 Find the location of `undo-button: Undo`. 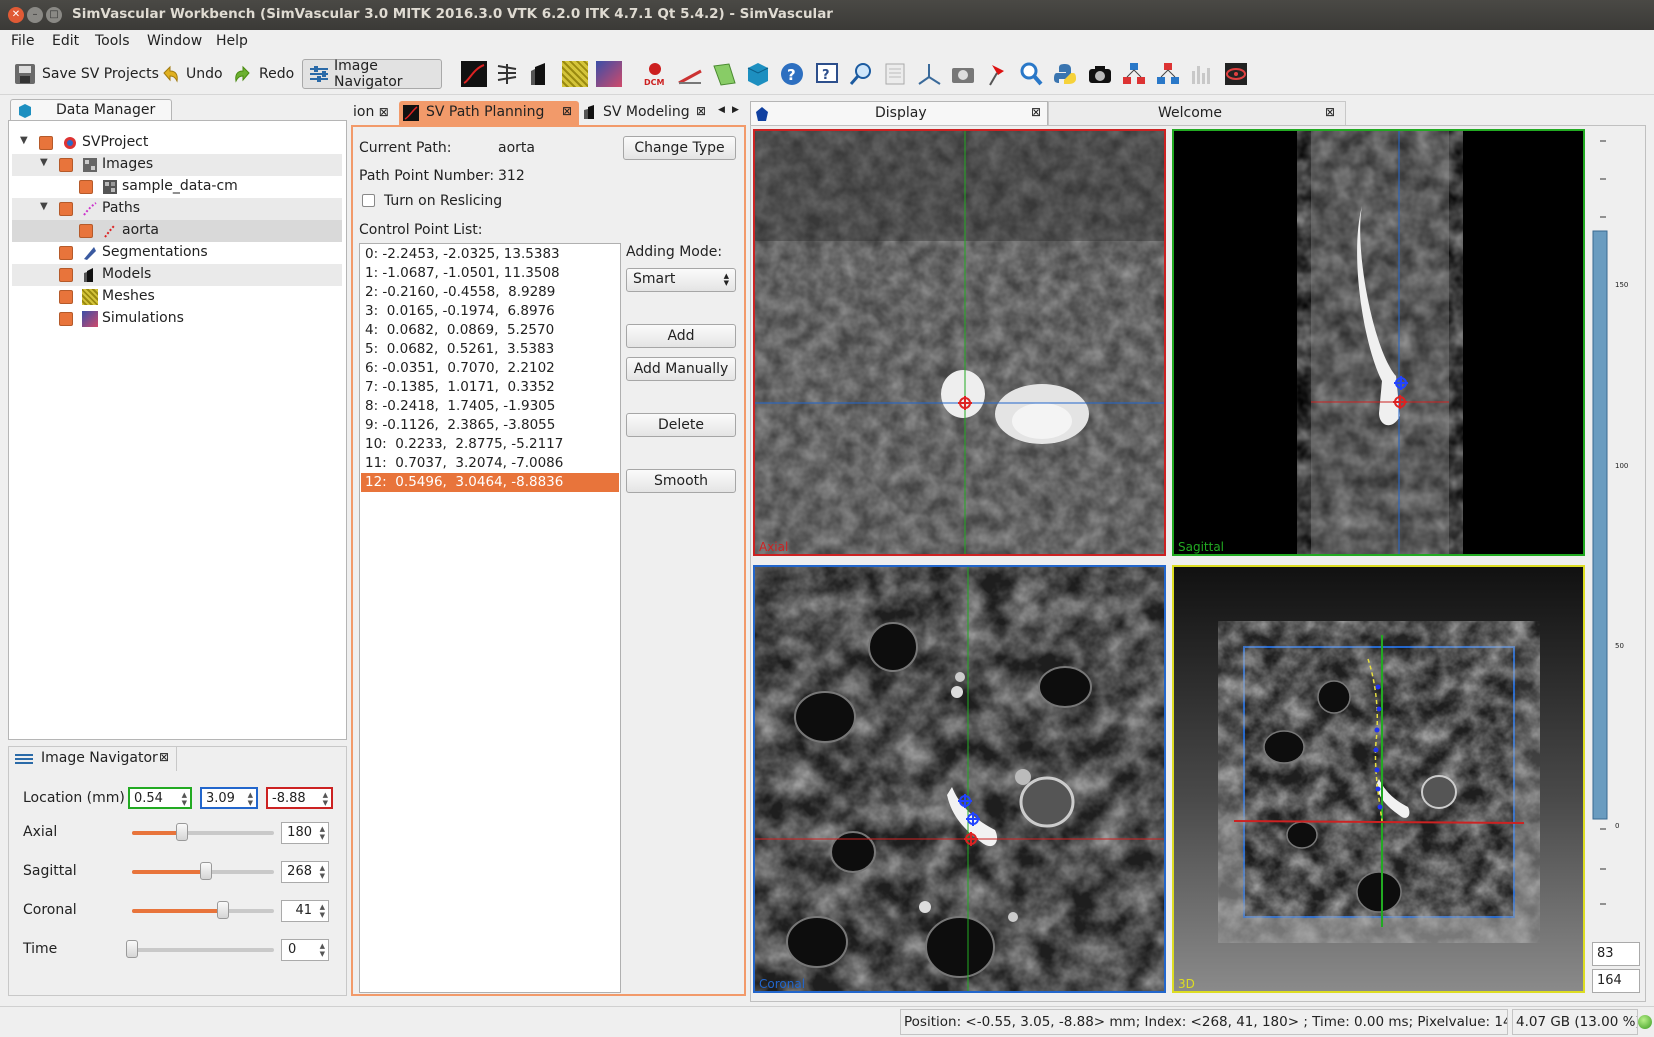

undo-button: Undo is located at coordinates (191, 74).